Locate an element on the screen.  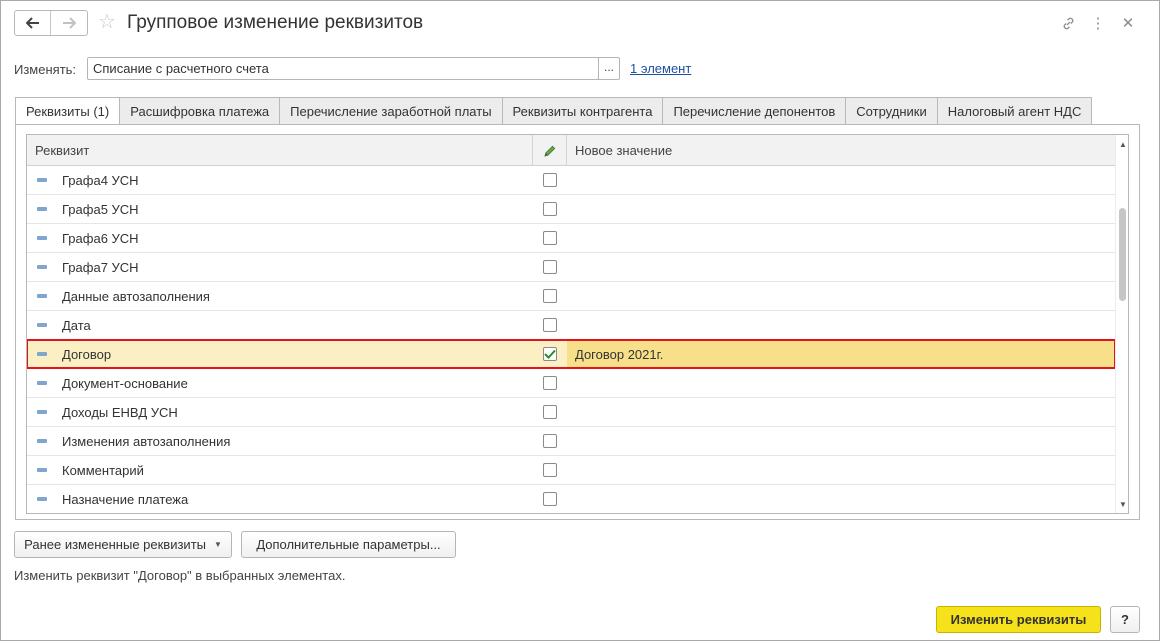
window-controls: ⋮ ✕ is located at coordinates (1098, 23).